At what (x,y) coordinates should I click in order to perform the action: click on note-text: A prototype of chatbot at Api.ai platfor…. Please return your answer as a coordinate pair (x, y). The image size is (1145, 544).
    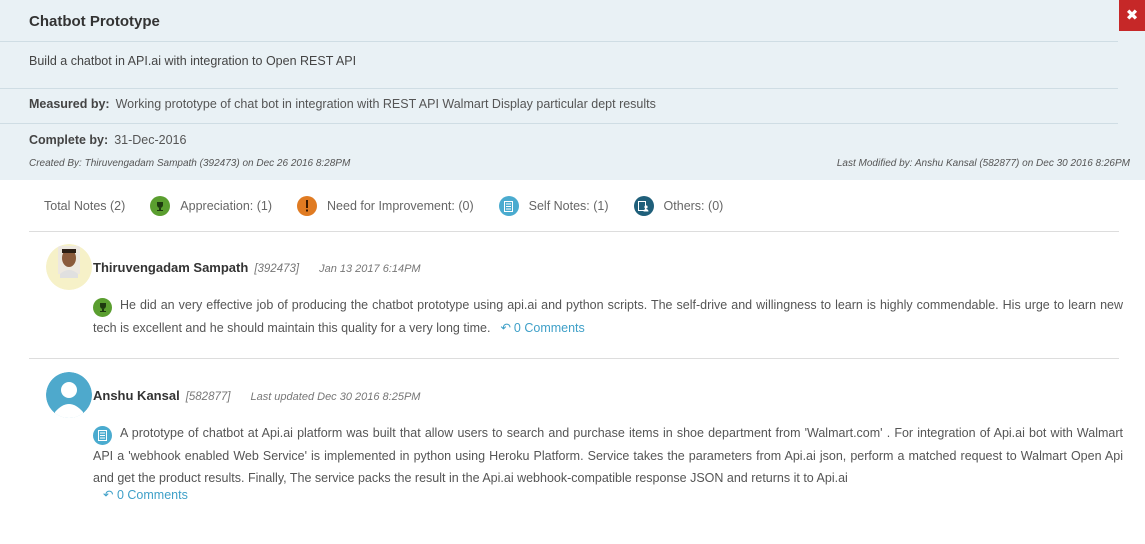
    Looking at the image, I should click on (608, 455).